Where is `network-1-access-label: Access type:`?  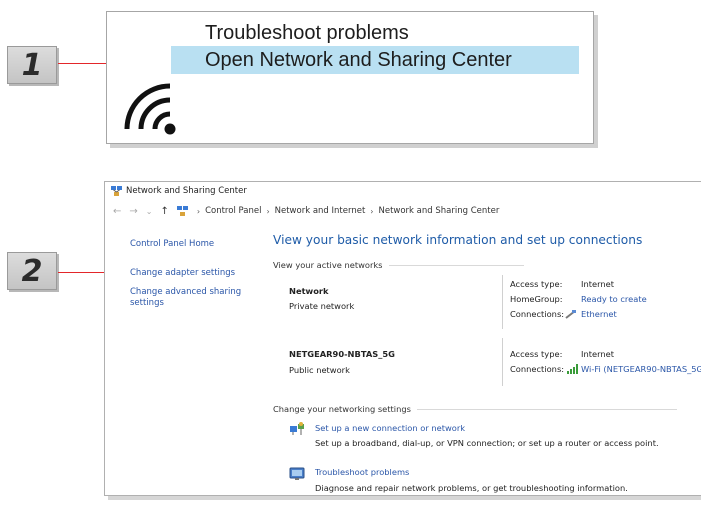
network-1-access-label: Access type: is located at coordinates (536, 284).